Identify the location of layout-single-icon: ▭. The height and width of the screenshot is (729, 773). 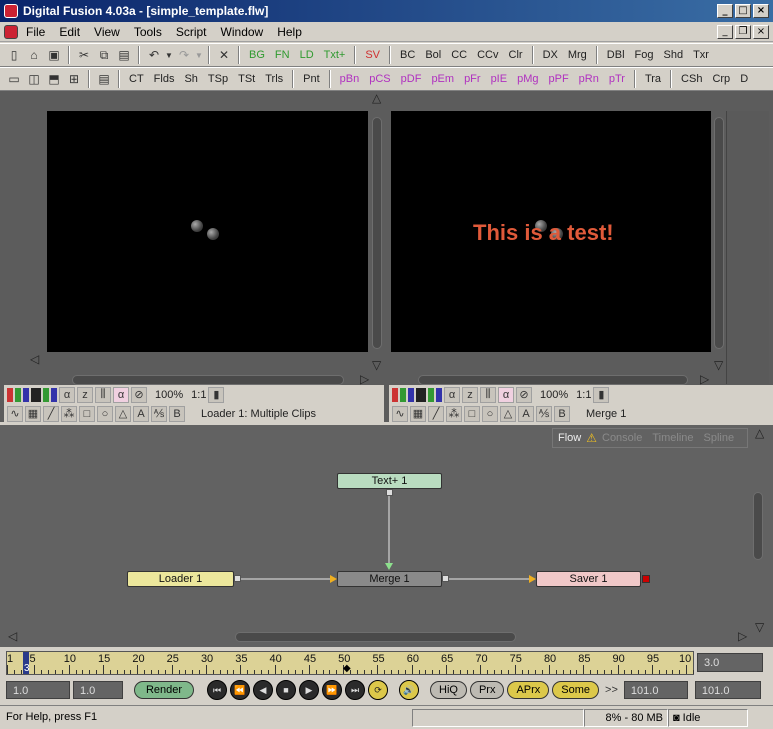
(14, 79).